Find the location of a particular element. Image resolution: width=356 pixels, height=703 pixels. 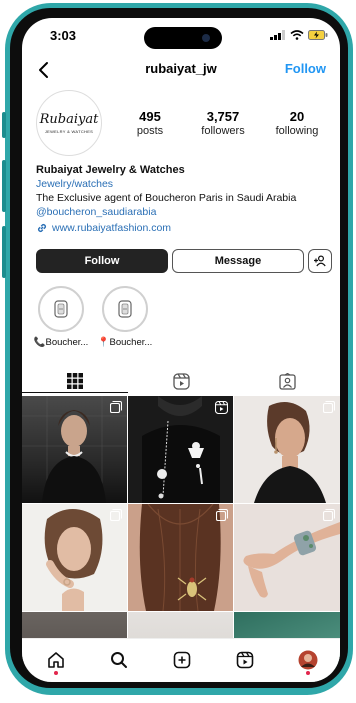

stat-followers: 3,757 followers is located at coordinates (223, 123).